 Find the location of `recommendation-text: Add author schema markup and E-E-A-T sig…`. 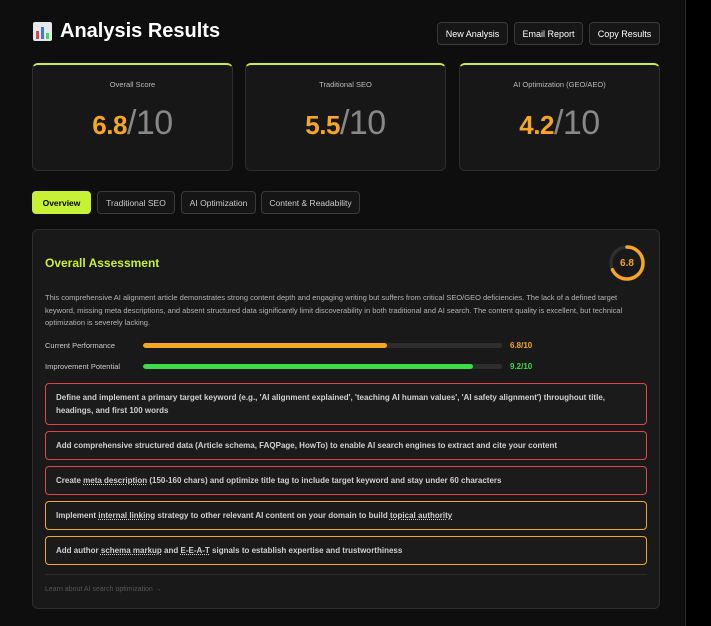

recommendation-text: Add author schema markup and E-E-A-T sig… is located at coordinates (229, 550).